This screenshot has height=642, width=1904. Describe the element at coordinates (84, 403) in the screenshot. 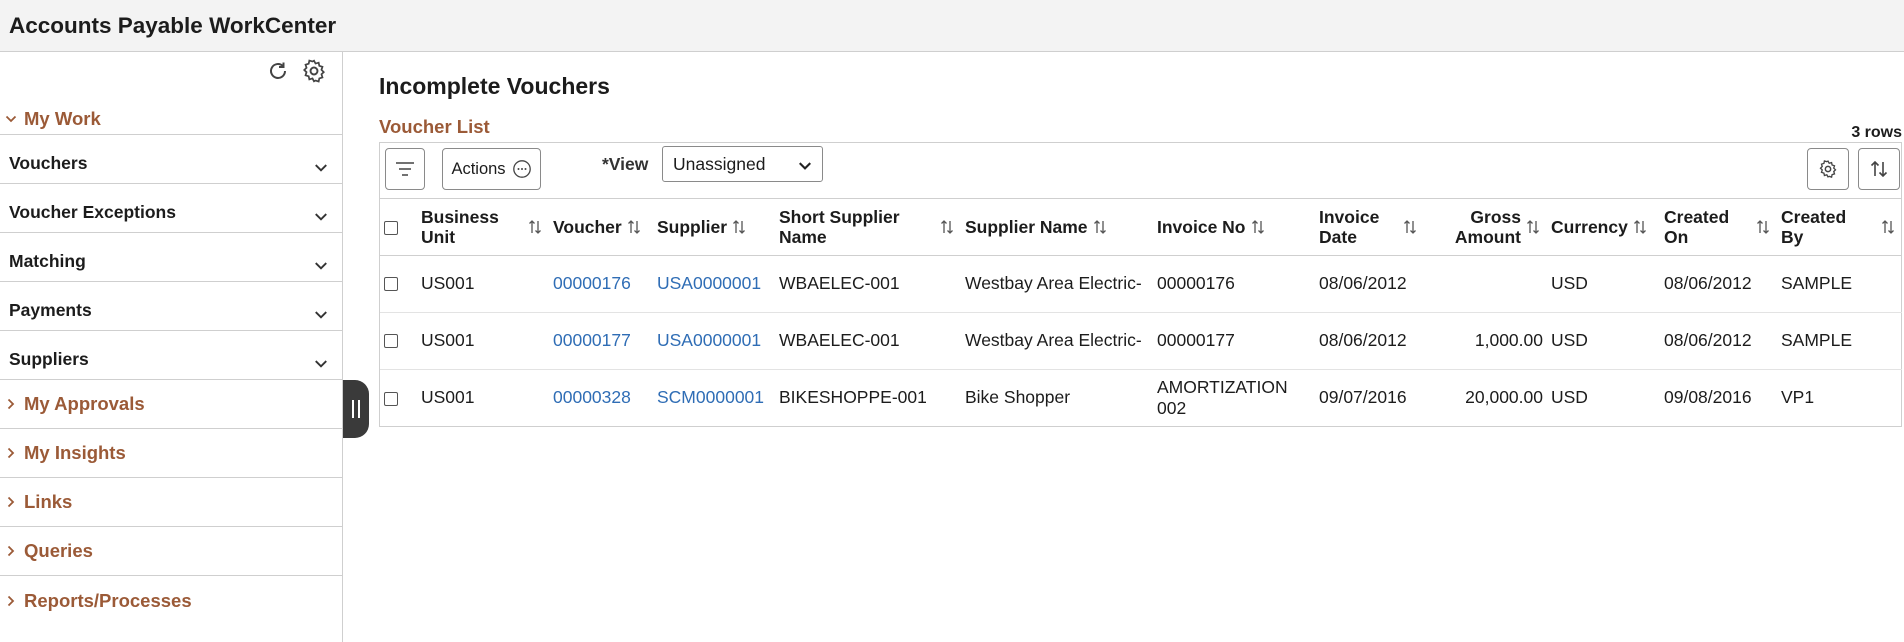

I see `section-label: My Approvals` at that location.